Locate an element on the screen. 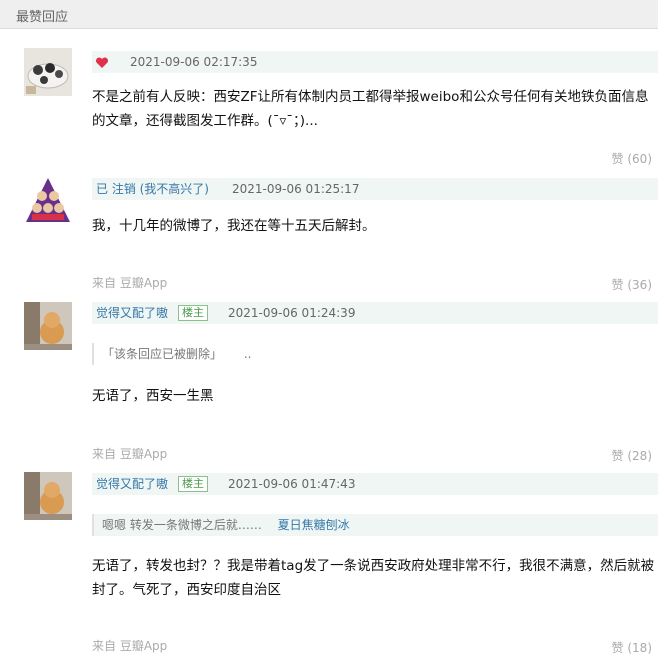 This screenshot has width=664, height=659. quoted-reply: 「该条回应已被删除」 .. is located at coordinates (375, 354).